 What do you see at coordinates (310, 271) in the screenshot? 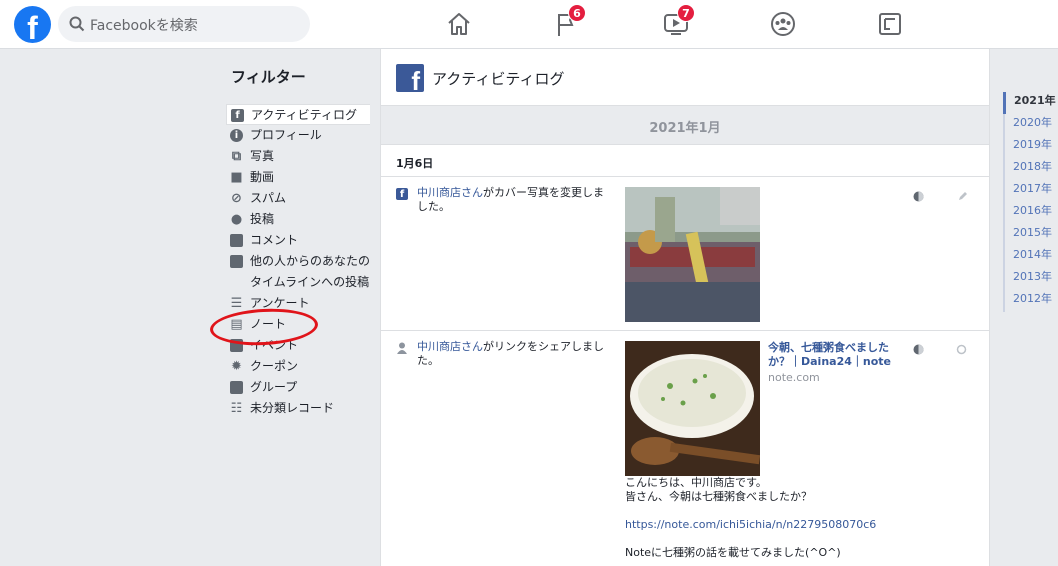
I see `filter-label: 他の人からのあなたのタイムラインへの投稿` at bounding box center [310, 271].